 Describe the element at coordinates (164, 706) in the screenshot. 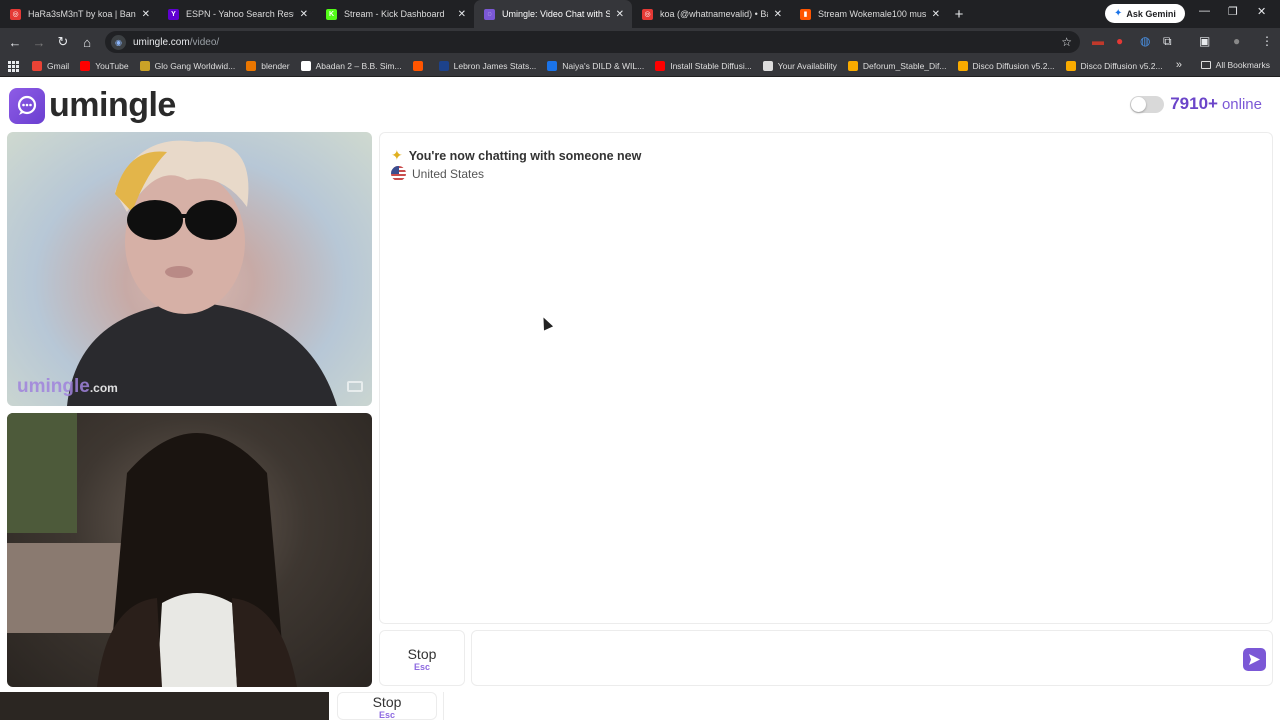

I see `partial-video` at that location.